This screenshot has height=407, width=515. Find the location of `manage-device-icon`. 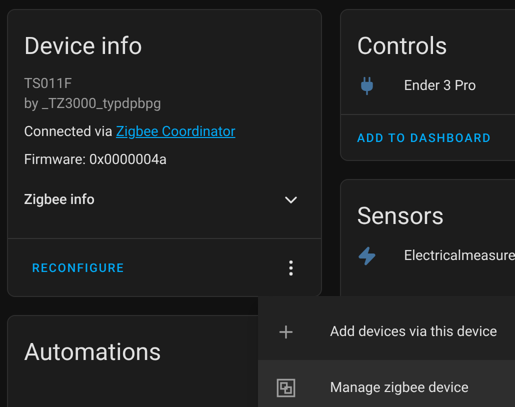

manage-device-icon is located at coordinates (286, 388).